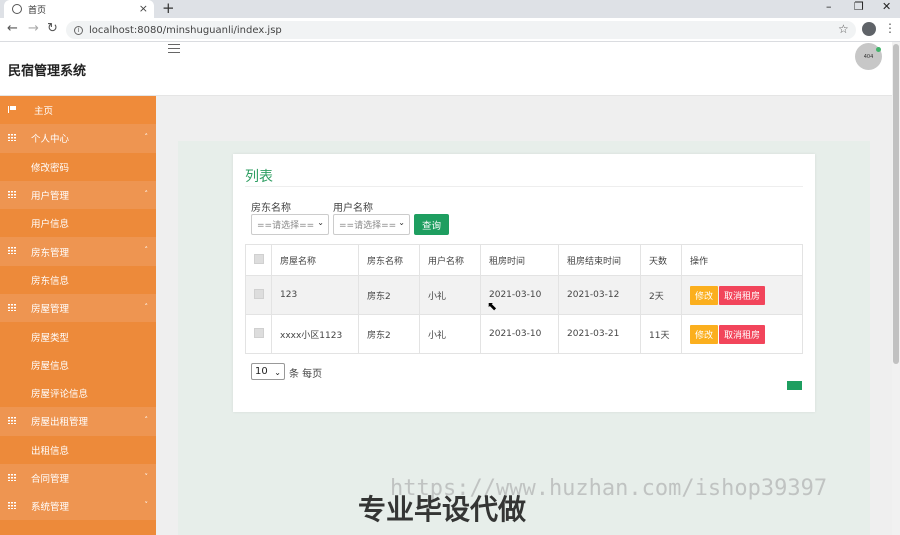  Describe the element at coordinates (168, 8) in the screenshot. I see `new-tab-button: +` at that location.